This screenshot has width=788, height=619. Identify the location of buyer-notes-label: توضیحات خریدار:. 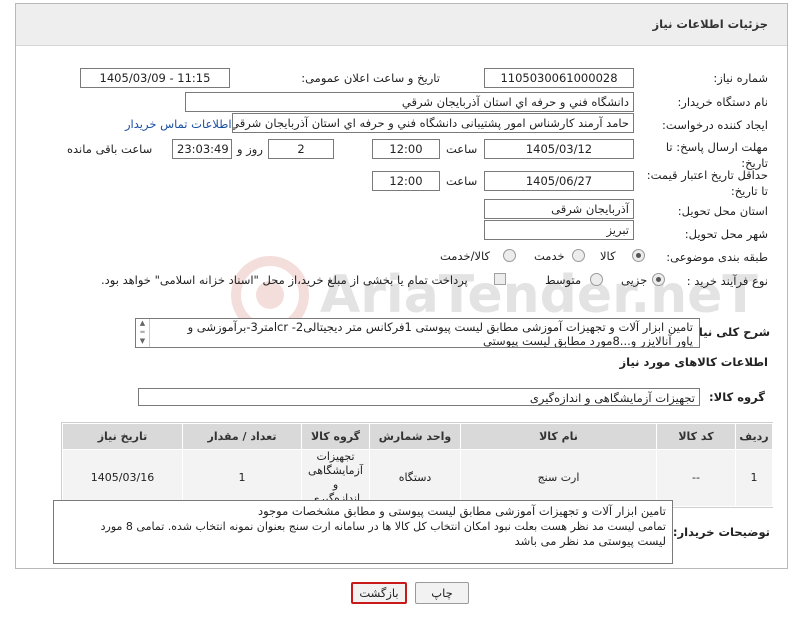
(721, 532).